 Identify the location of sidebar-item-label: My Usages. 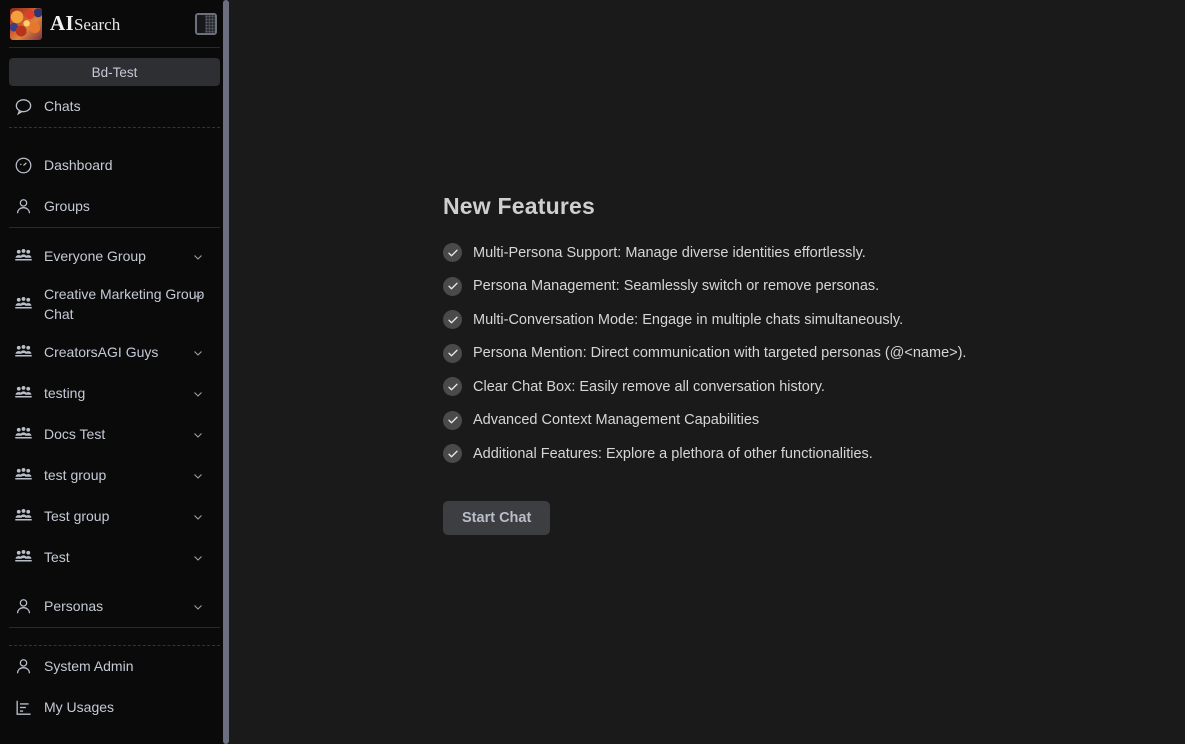
(79, 706).